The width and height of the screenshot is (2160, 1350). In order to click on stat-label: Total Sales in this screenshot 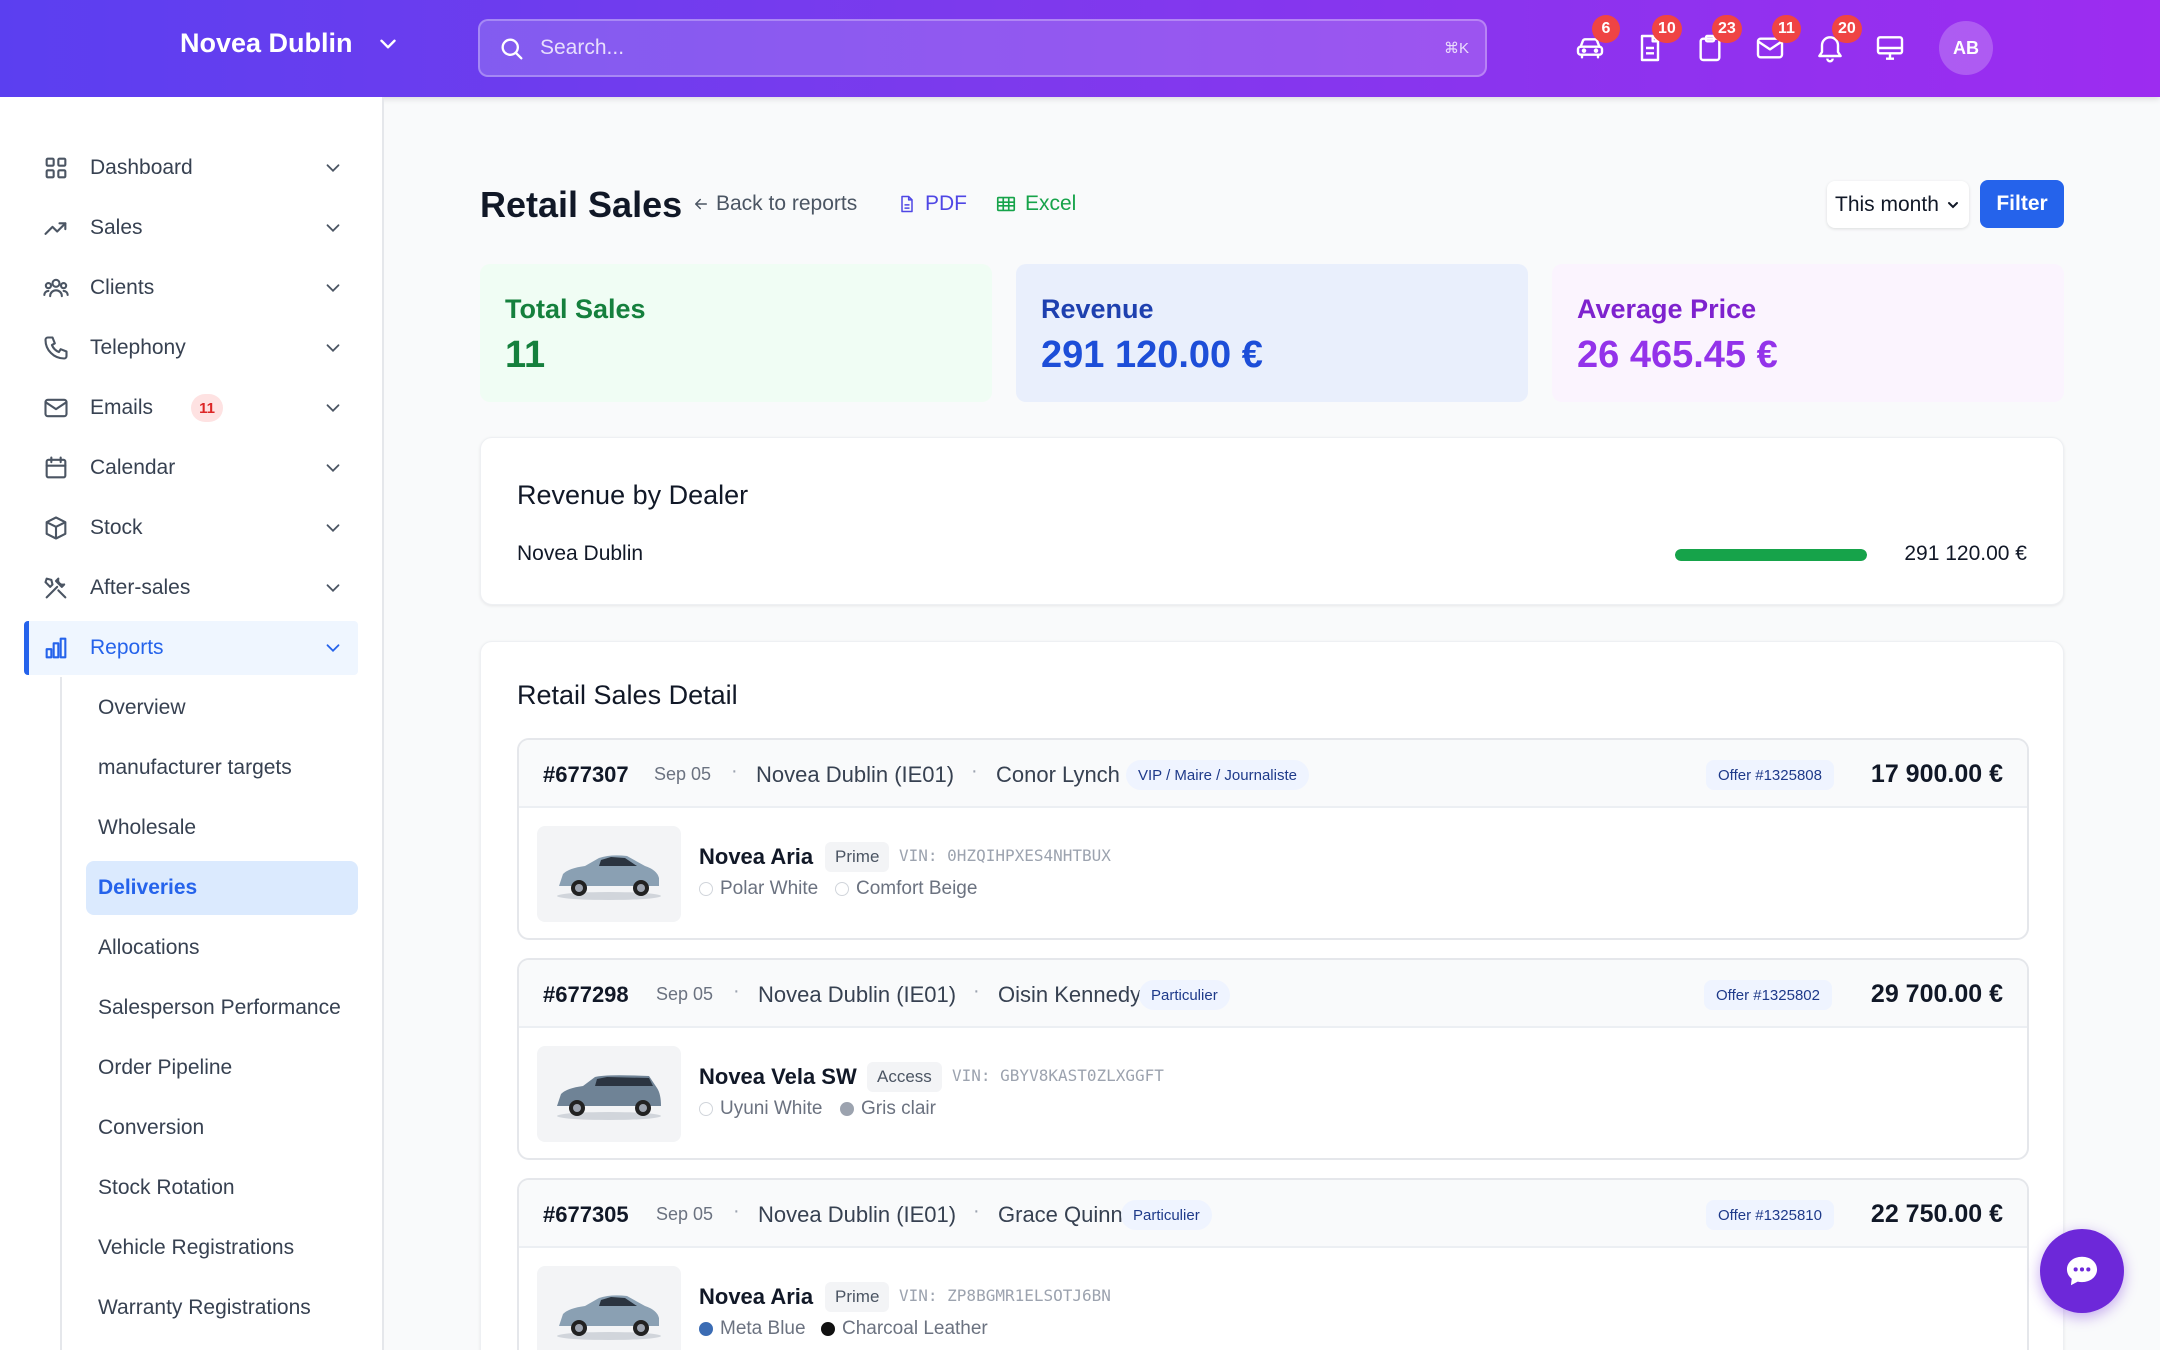, I will do `click(575, 309)`.